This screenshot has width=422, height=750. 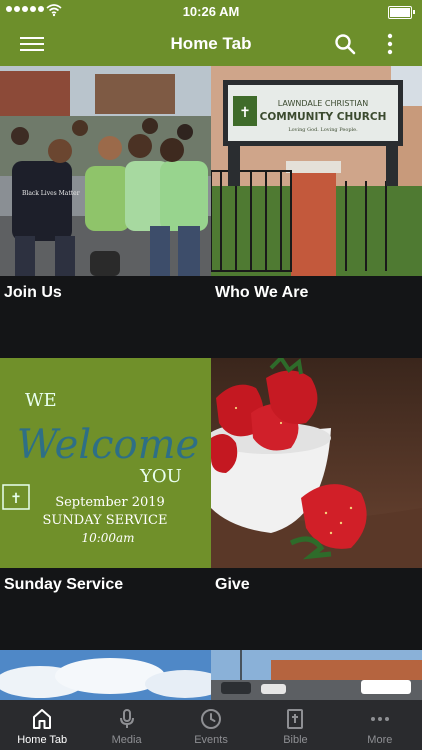 I want to click on overflow-menu-icon, so click(x=390, y=44).